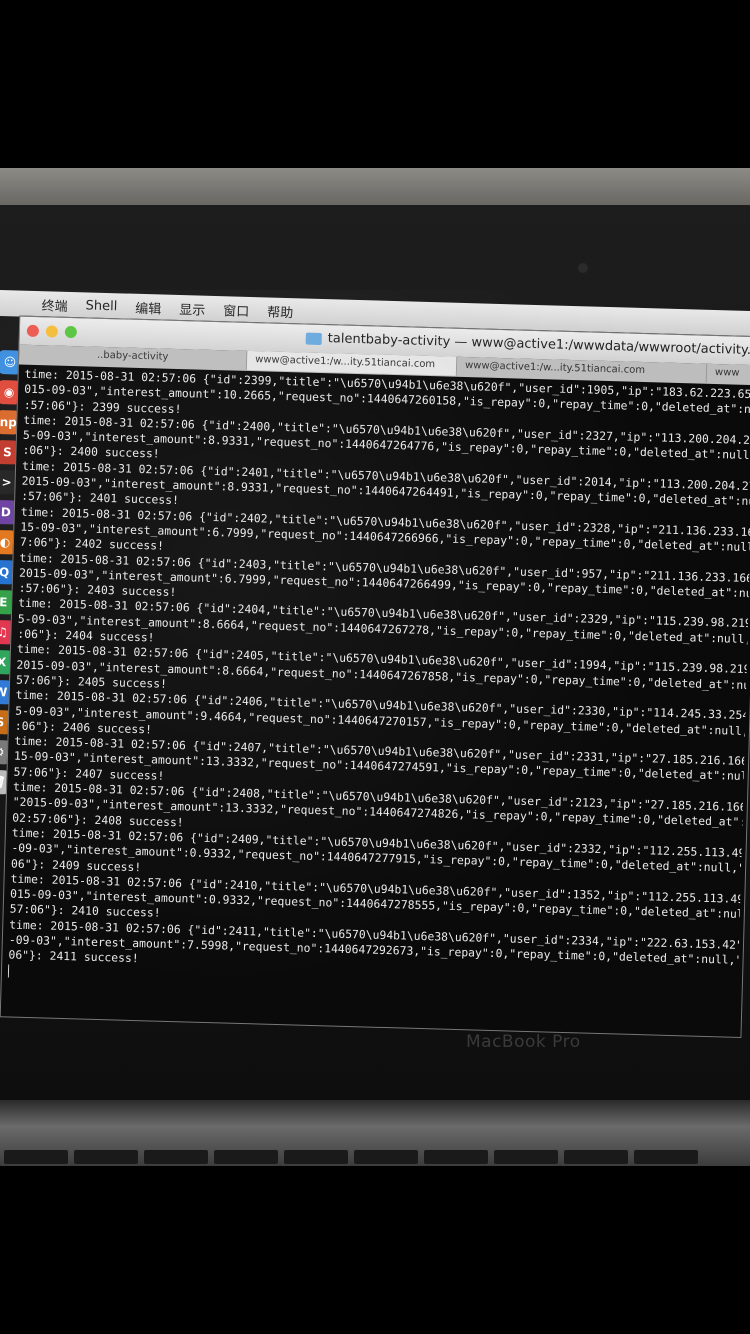  I want to click on zoom-button, so click(71, 332).